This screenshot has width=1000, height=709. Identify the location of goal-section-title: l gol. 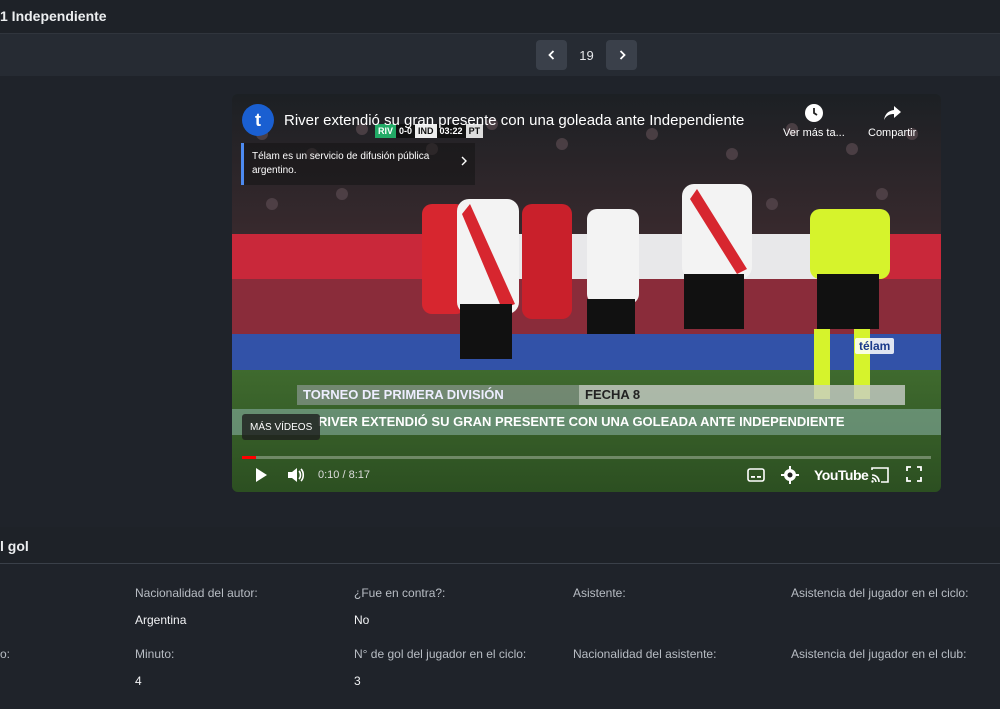
(14, 546).